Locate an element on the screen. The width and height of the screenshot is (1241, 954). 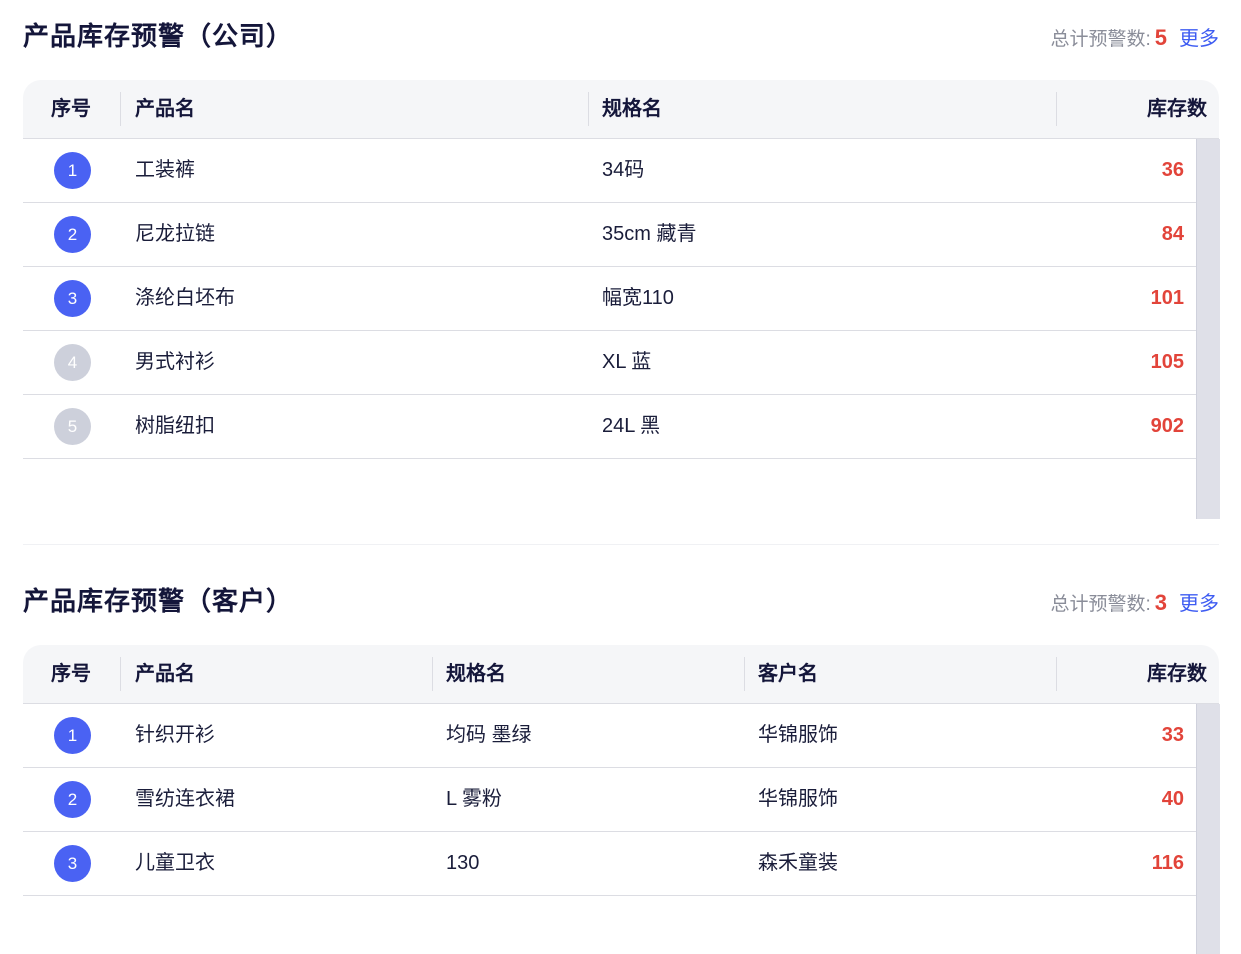
table-row: 3 涤纶白坯布 幅宽110 101 is located at coordinates (609, 299).